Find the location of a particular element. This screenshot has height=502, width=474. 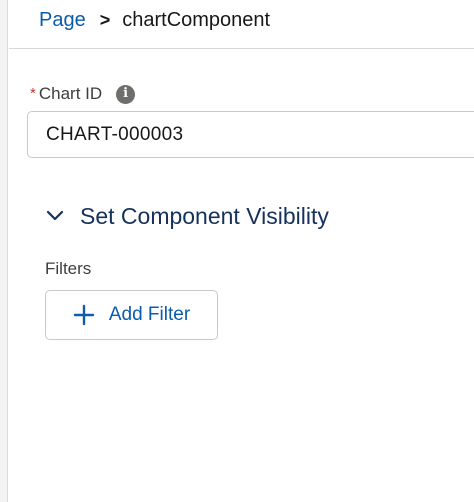

chart-id-input is located at coordinates (250, 134).